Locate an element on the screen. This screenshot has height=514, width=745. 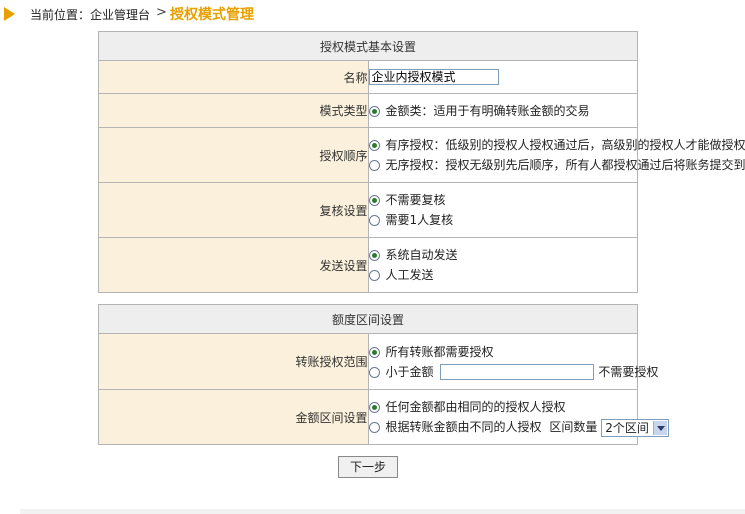
range-count-value: 2个区间 is located at coordinates (627, 427).